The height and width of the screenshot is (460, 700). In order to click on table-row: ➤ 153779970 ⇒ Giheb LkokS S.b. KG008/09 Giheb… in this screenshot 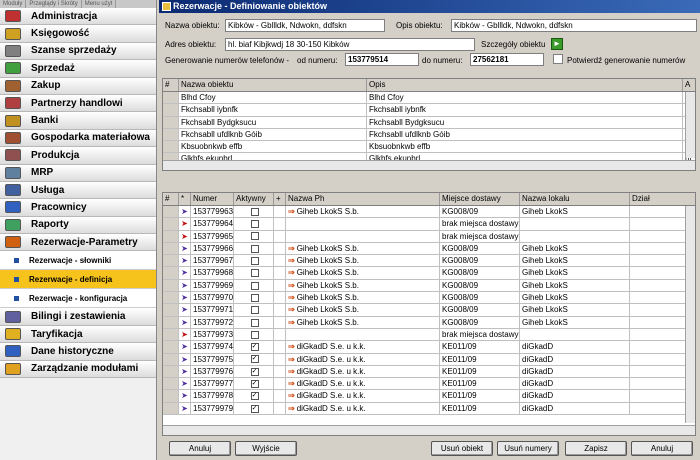, I will do `click(429, 298)`.